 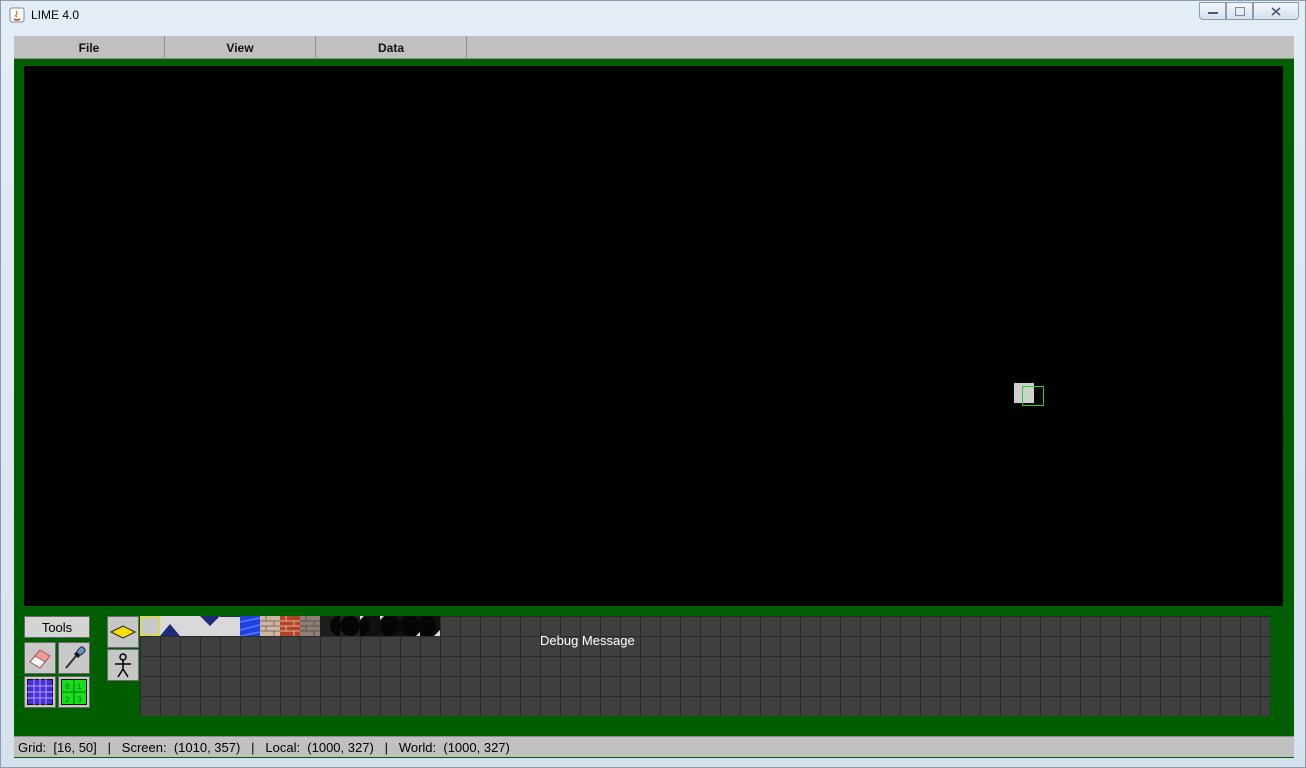 What do you see at coordinates (57, 627) in the screenshot?
I see `tools-label: Tools` at bounding box center [57, 627].